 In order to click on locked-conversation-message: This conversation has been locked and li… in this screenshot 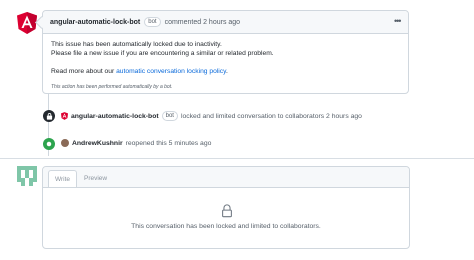, I will do `click(226, 226)`.